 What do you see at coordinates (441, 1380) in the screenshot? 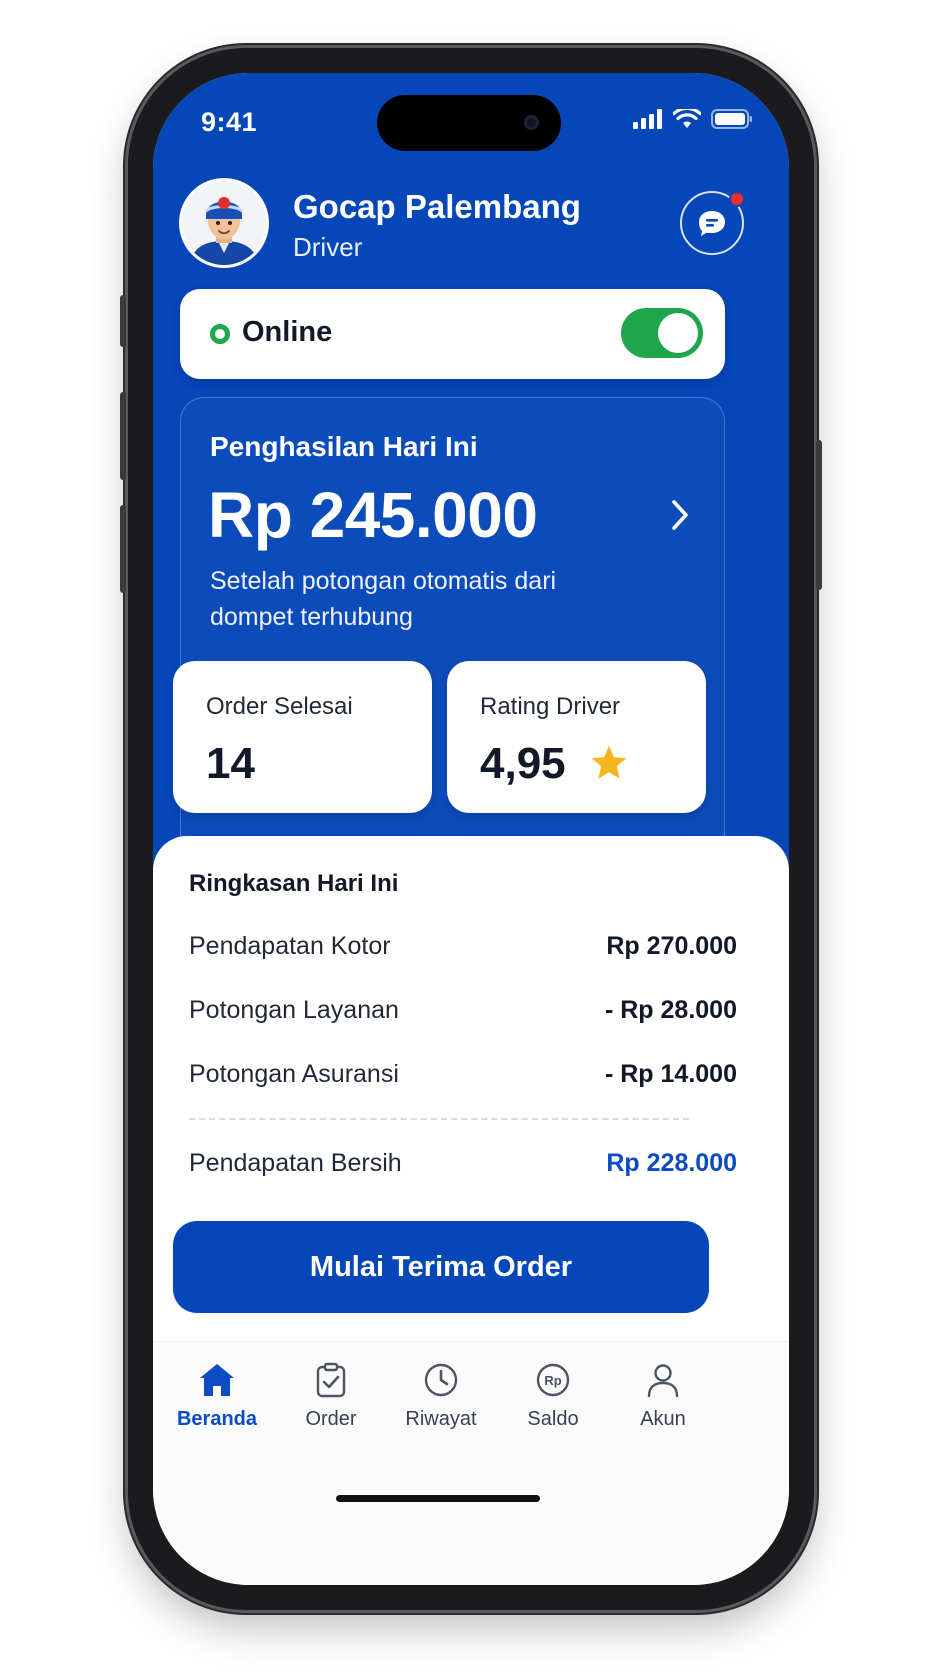
I see `clock-icon` at bounding box center [441, 1380].